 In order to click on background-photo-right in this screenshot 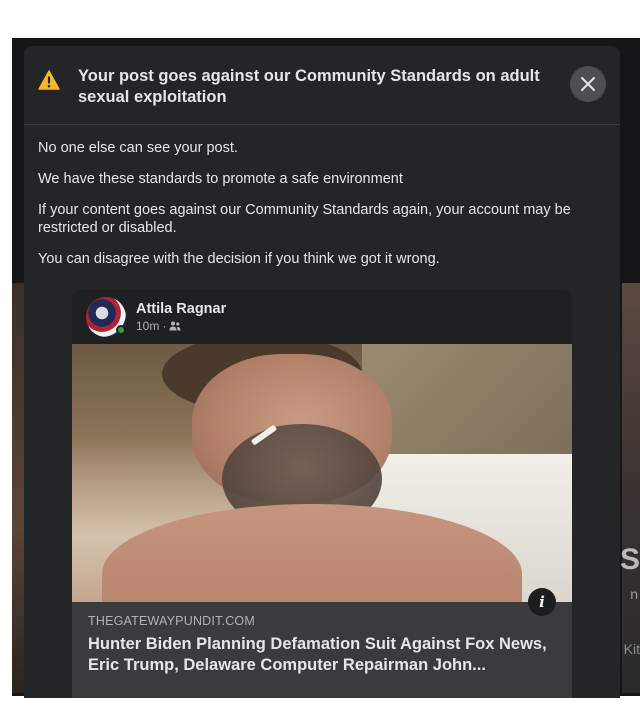, I will do `click(631, 488)`.